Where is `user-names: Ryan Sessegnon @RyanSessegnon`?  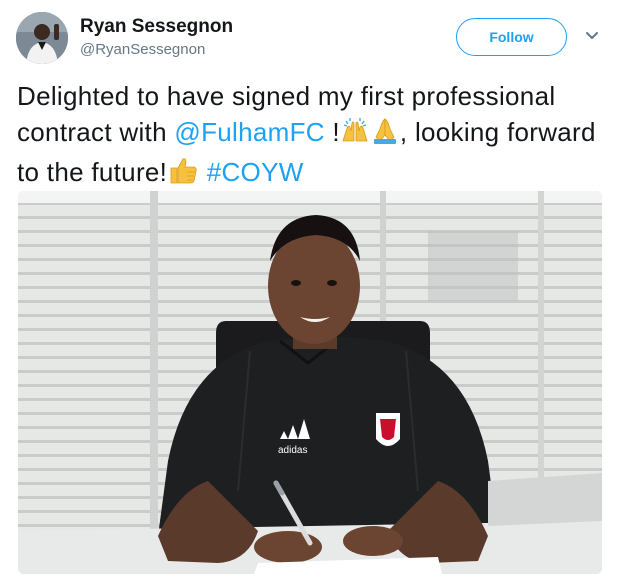
user-names: Ryan Sessegnon @RyanSessegnon is located at coordinates (156, 38).